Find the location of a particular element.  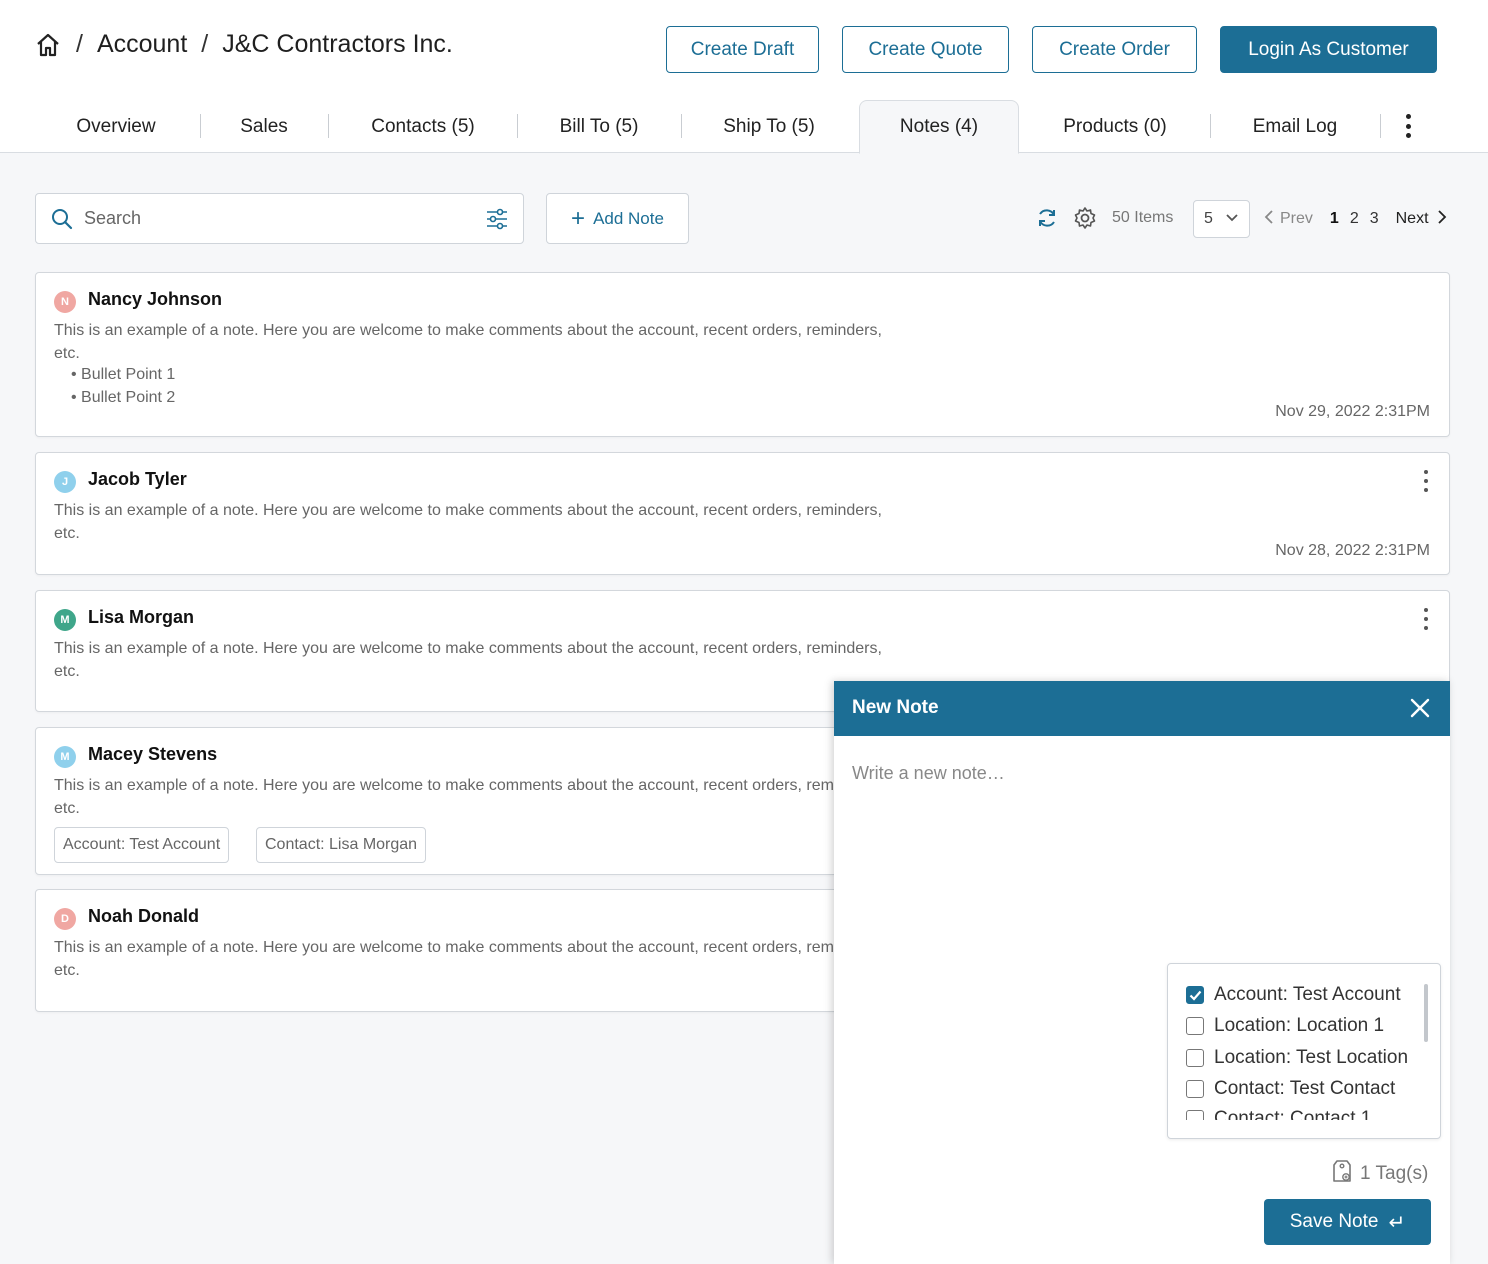

save-note-label: Save Note is located at coordinates (1334, 1221).